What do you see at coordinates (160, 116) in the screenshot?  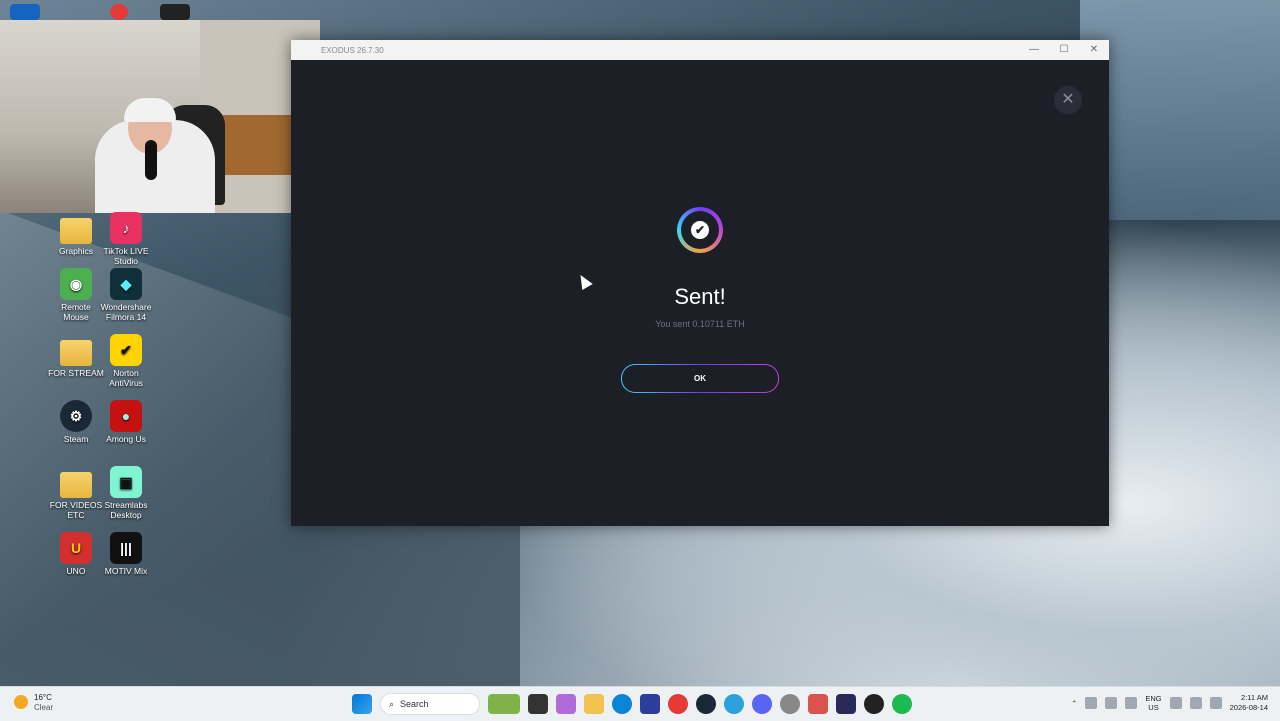 I see `webcam-overlay` at bounding box center [160, 116].